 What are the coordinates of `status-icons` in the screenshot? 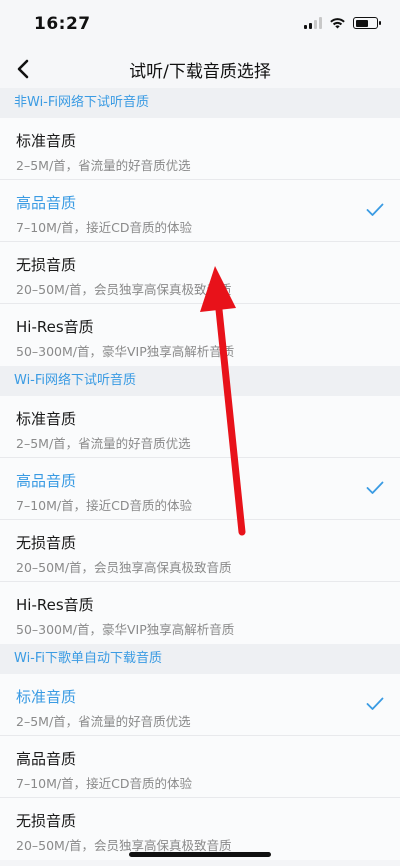 It's located at (342, 23).